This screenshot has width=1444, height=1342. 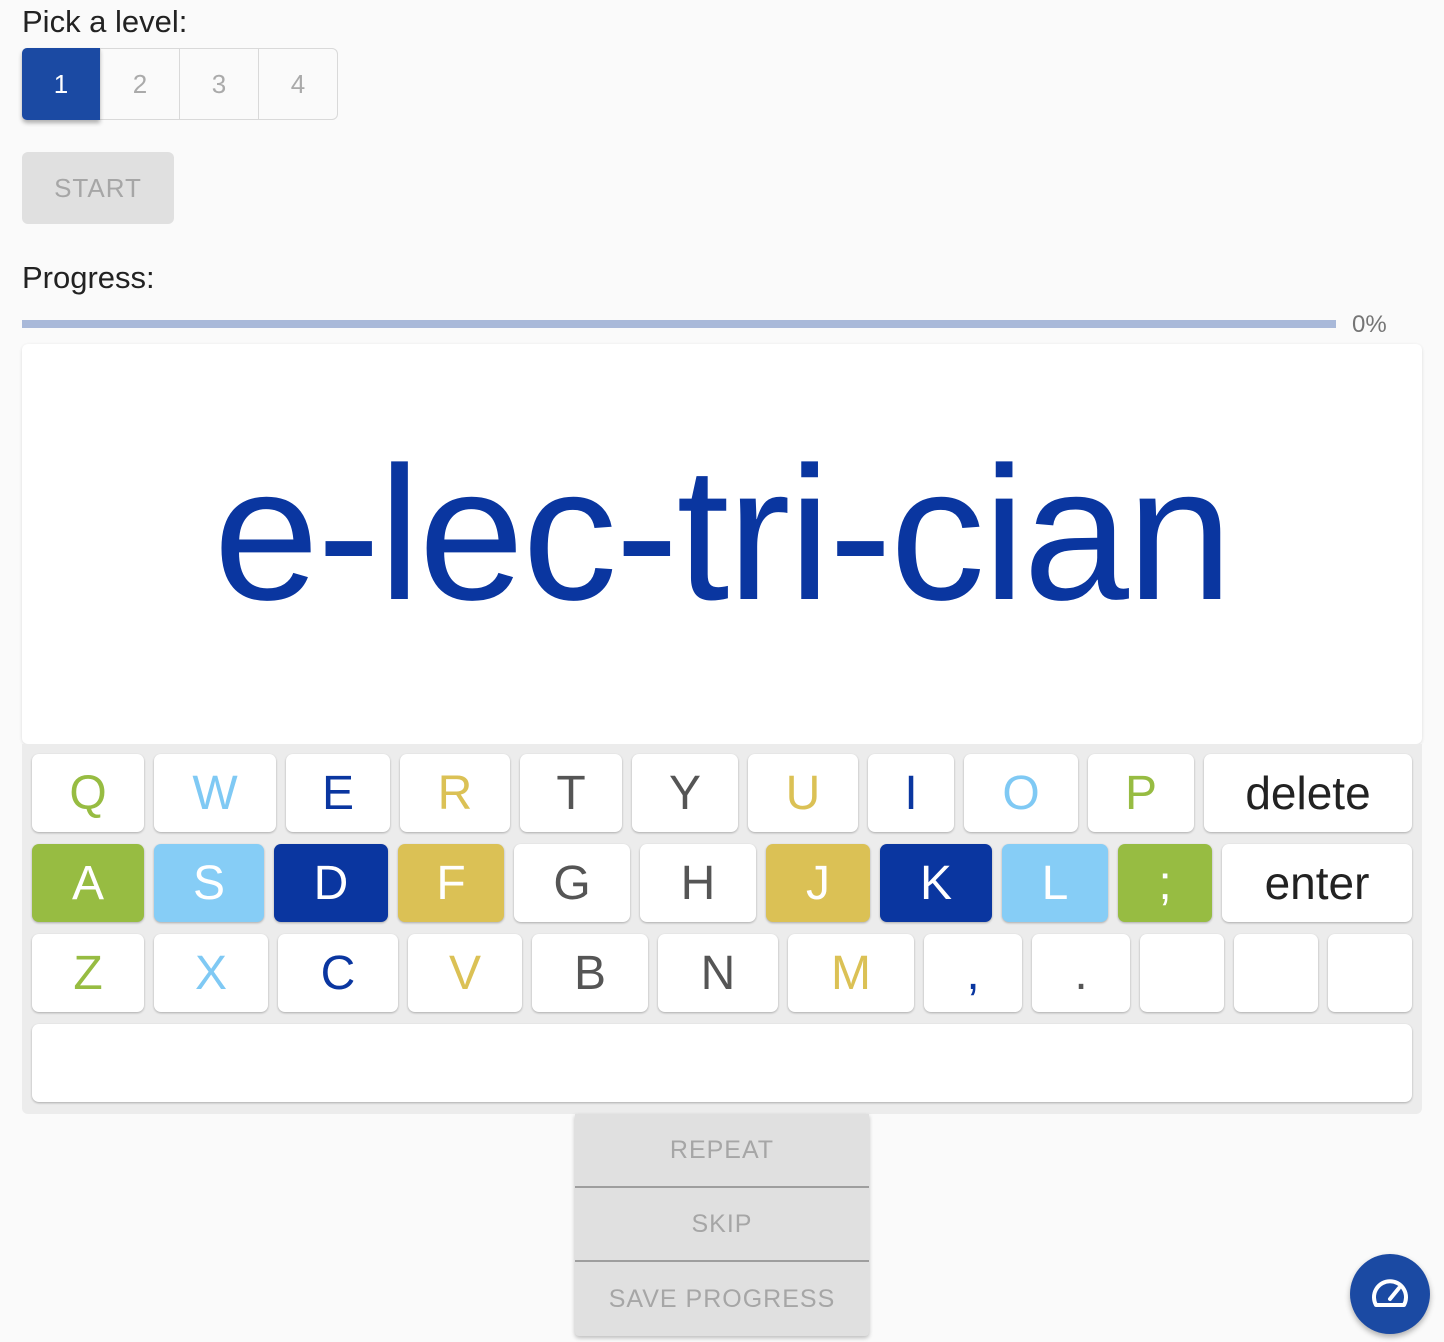 I want to click on level-3-button: 3, so click(x=218, y=84).